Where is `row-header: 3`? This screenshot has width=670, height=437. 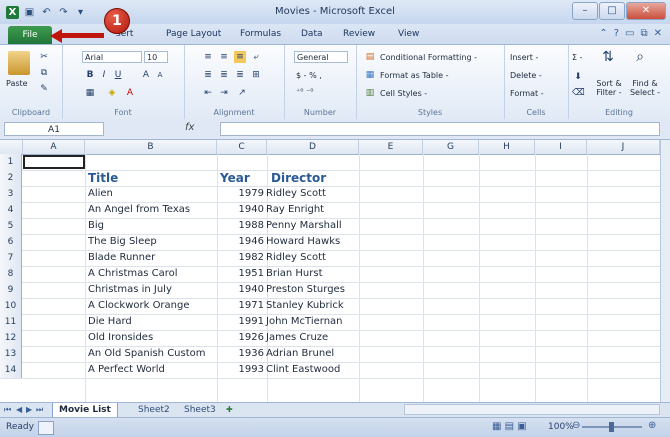 row-header: 3 is located at coordinates (11, 194).